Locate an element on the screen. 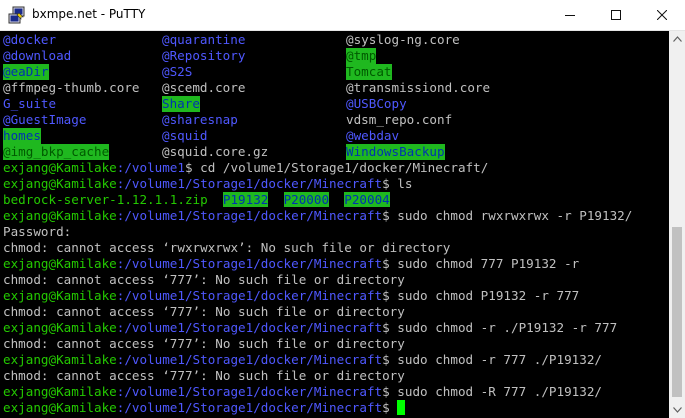 This screenshot has width=685, height=418. ls-dir: P20000 is located at coordinates (306, 199).